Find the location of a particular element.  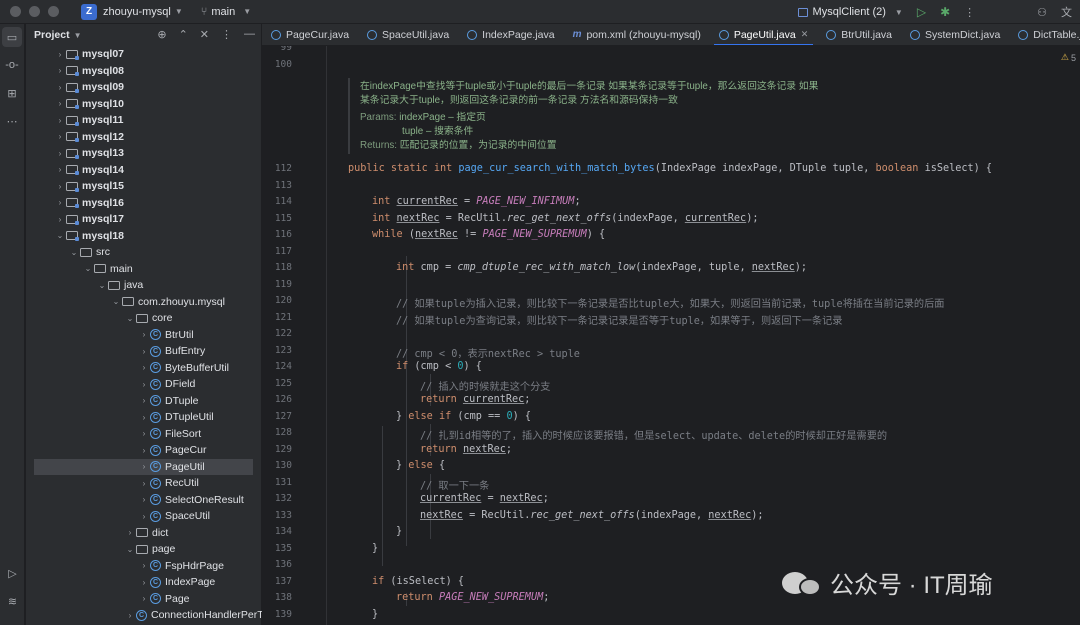

more-tools-icon: ⋯ is located at coordinates (12, 121).